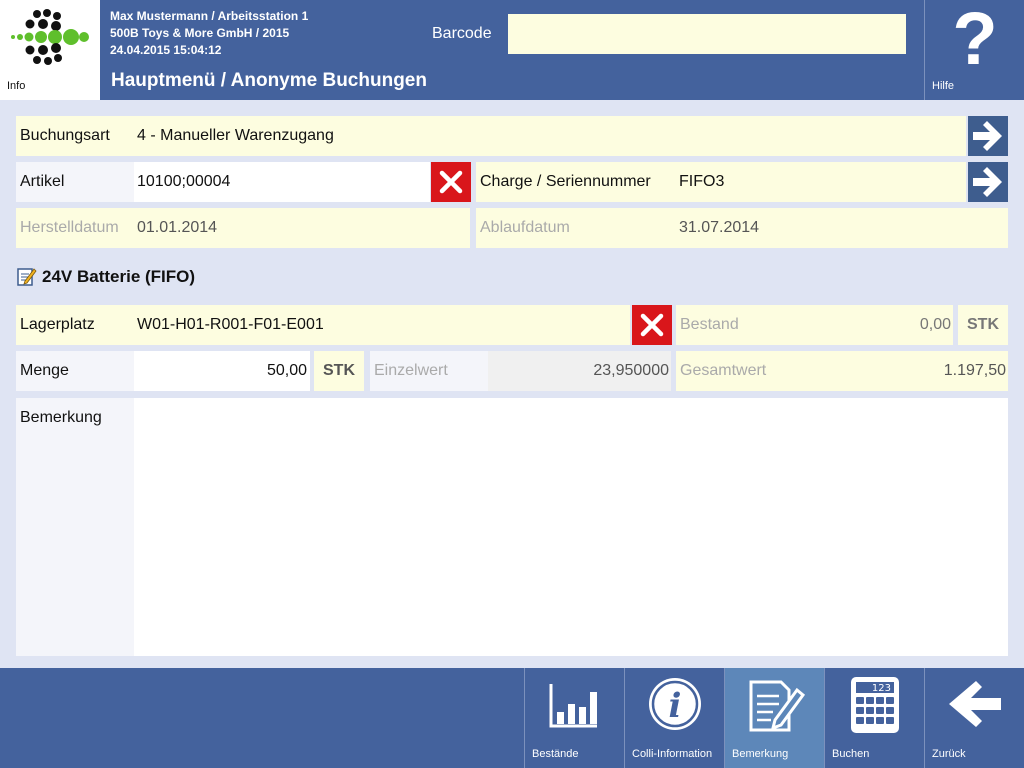 This screenshot has width=1024, height=768. I want to click on buchungsart-label: Buchungsart, so click(75, 136).